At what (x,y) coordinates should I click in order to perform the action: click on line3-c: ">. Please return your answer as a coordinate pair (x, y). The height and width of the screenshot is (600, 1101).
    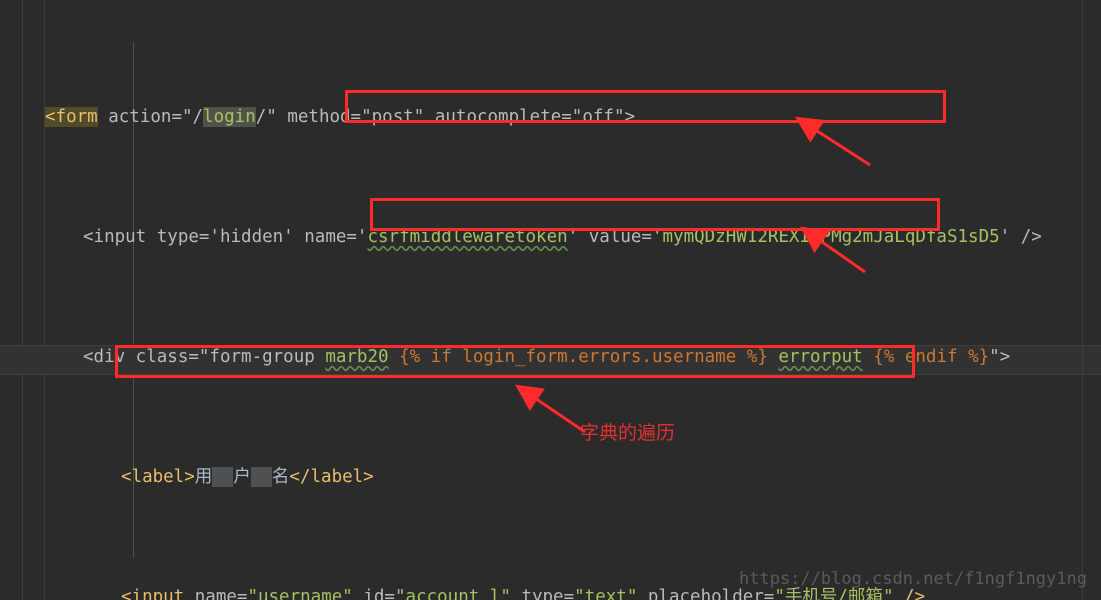
    Looking at the image, I should click on (1000, 357).